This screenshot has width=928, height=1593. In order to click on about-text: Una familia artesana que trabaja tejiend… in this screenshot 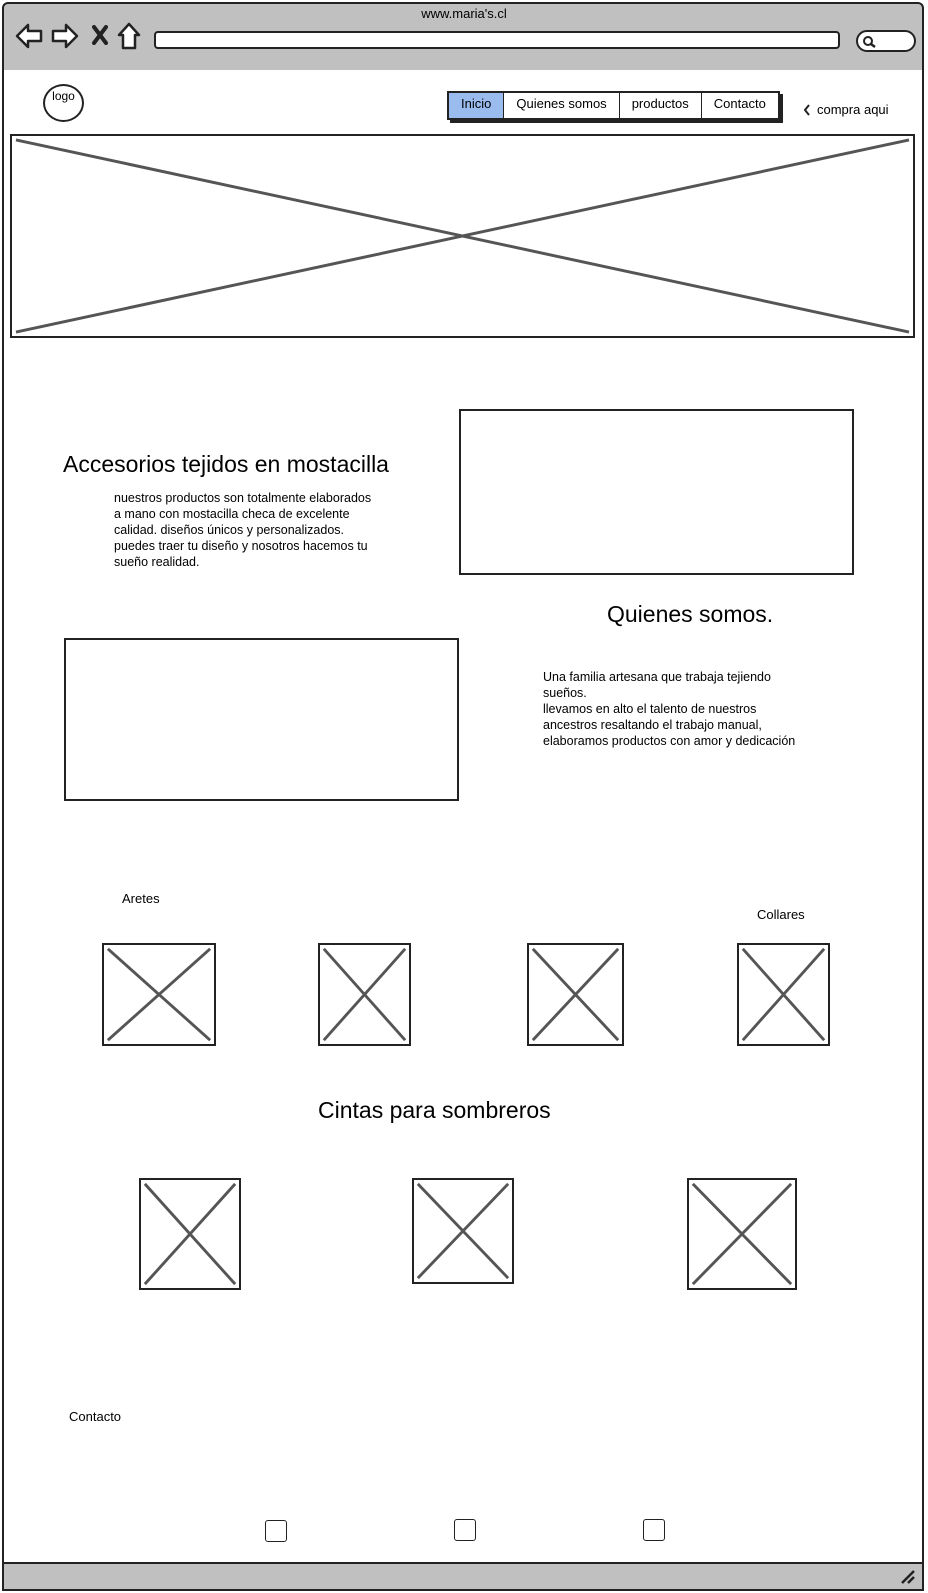, I will do `click(669, 709)`.